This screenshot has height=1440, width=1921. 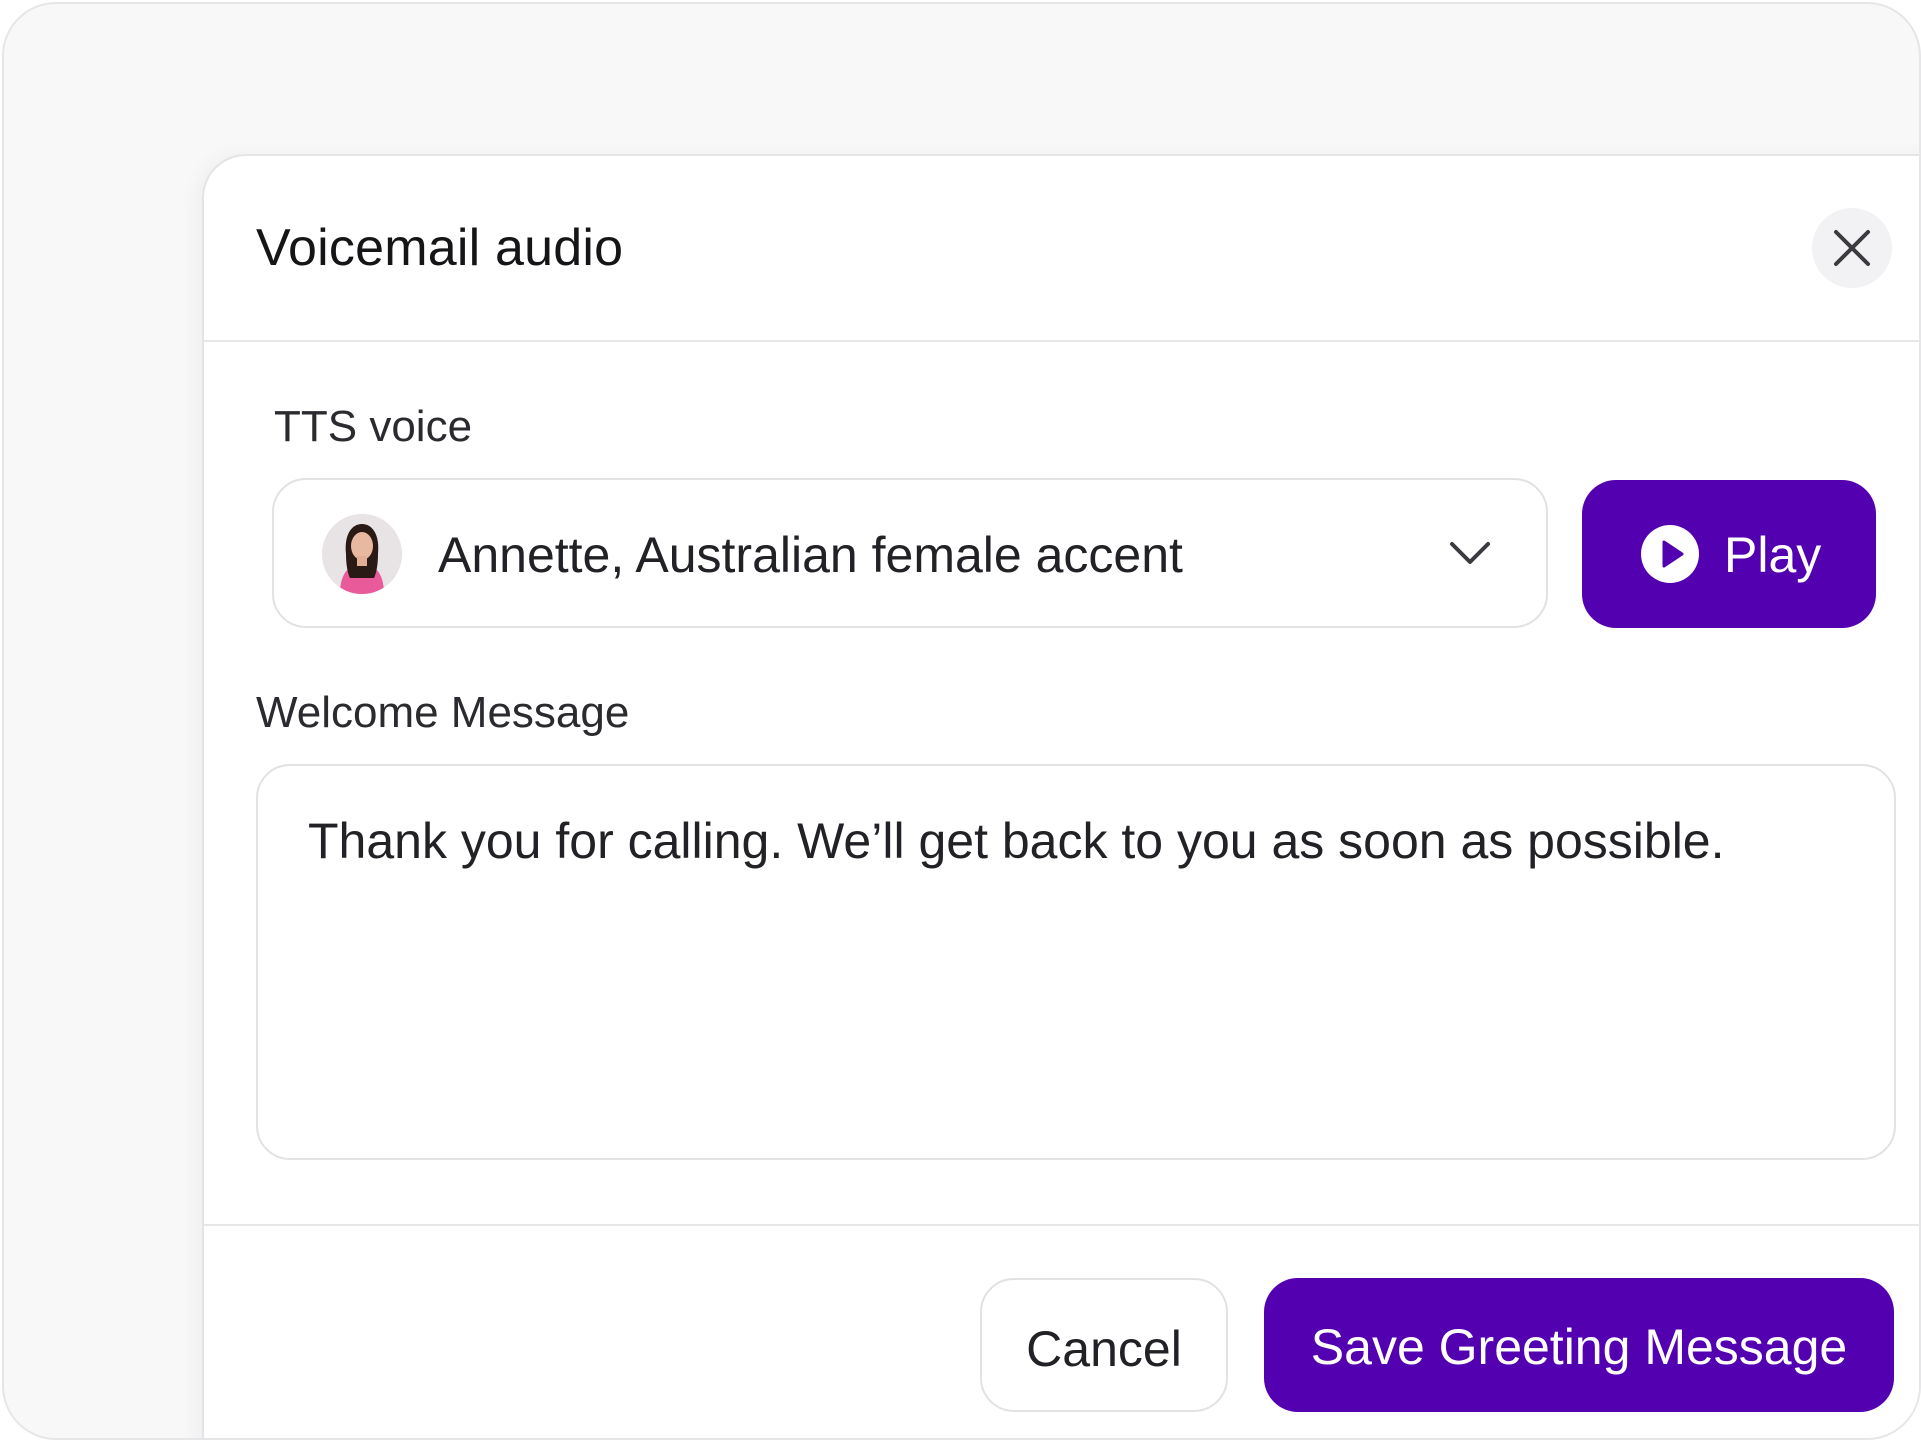 I want to click on save-greeting-label: Save Greeting Message, so click(x=1579, y=1347).